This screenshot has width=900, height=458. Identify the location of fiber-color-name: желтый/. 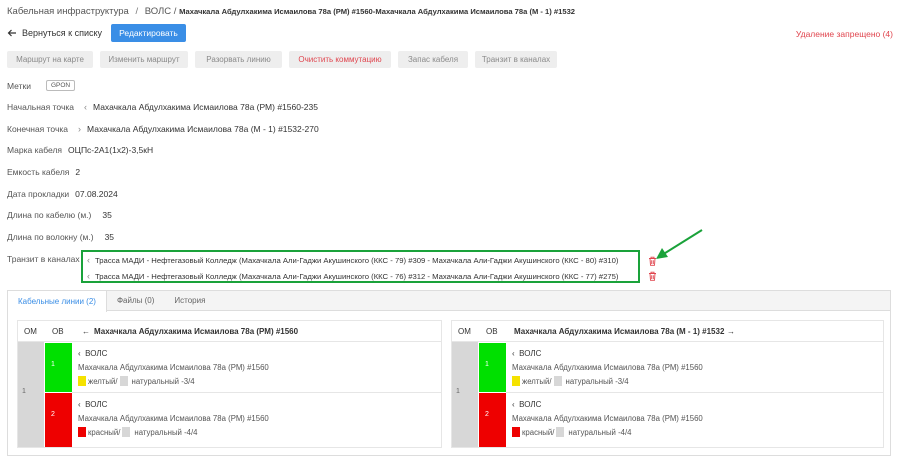
(537, 381).